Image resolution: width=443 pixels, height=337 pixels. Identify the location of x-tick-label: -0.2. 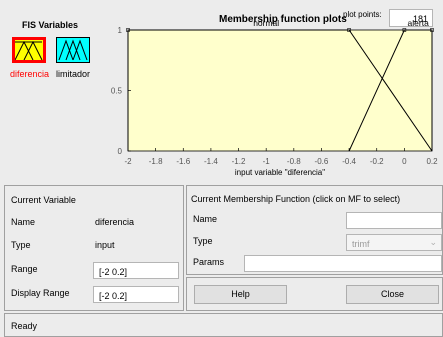
(377, 161).